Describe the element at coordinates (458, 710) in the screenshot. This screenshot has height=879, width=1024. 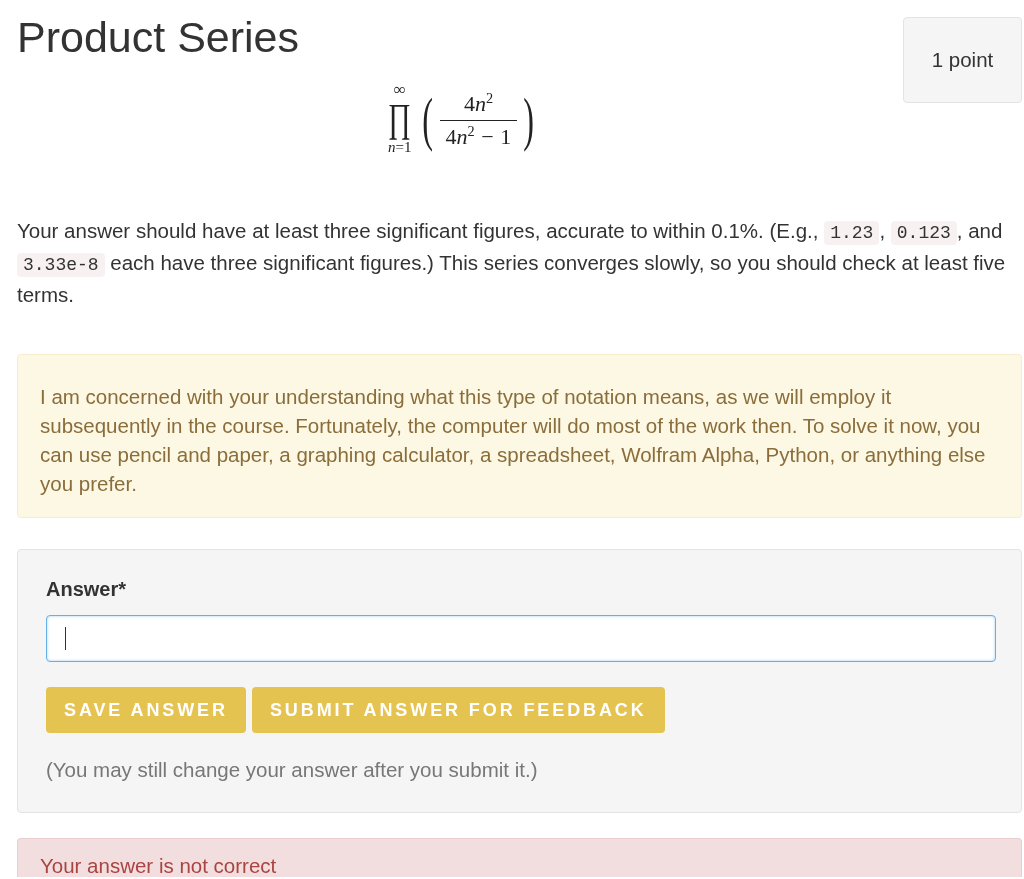
I see `submit-answer-button: SUBMIT ANSWER FOR FEEDBACK` at that location.